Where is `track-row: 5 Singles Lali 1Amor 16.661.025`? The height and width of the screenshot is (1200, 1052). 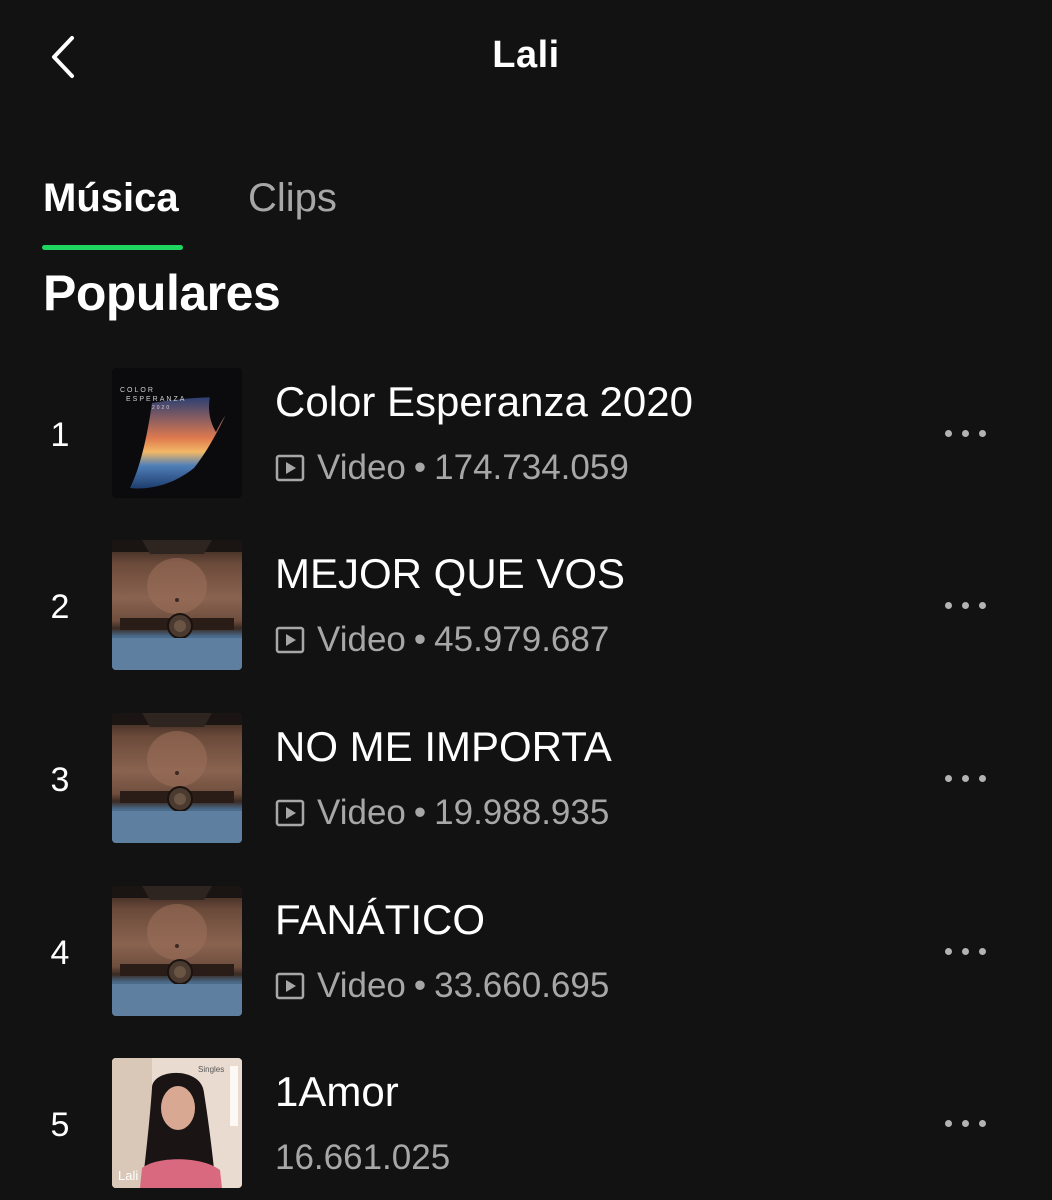 track-row: 5 Singles Lali 1Amor 16.661.025 is located at coordinates (526, 1128).